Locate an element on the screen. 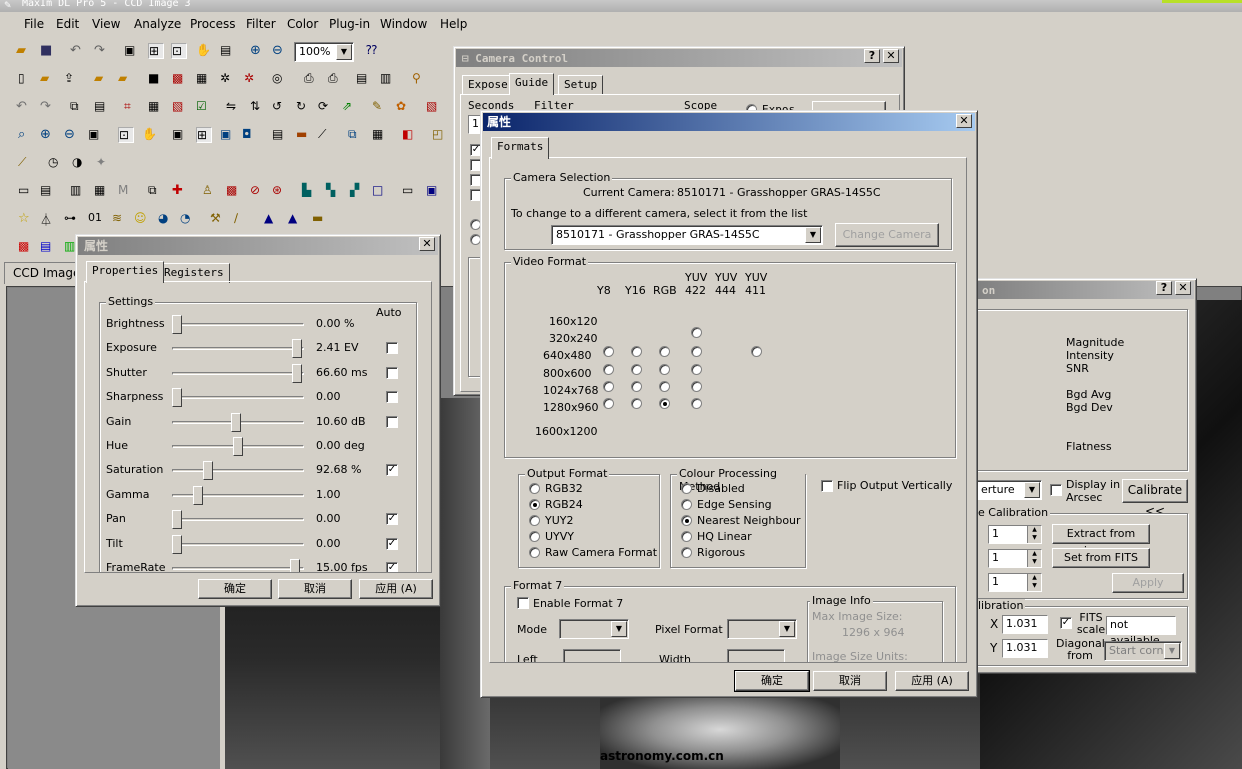 The height and width of the screenshot is (769, 1242). tab-setup: Setup is located at coordinates (581, 85).